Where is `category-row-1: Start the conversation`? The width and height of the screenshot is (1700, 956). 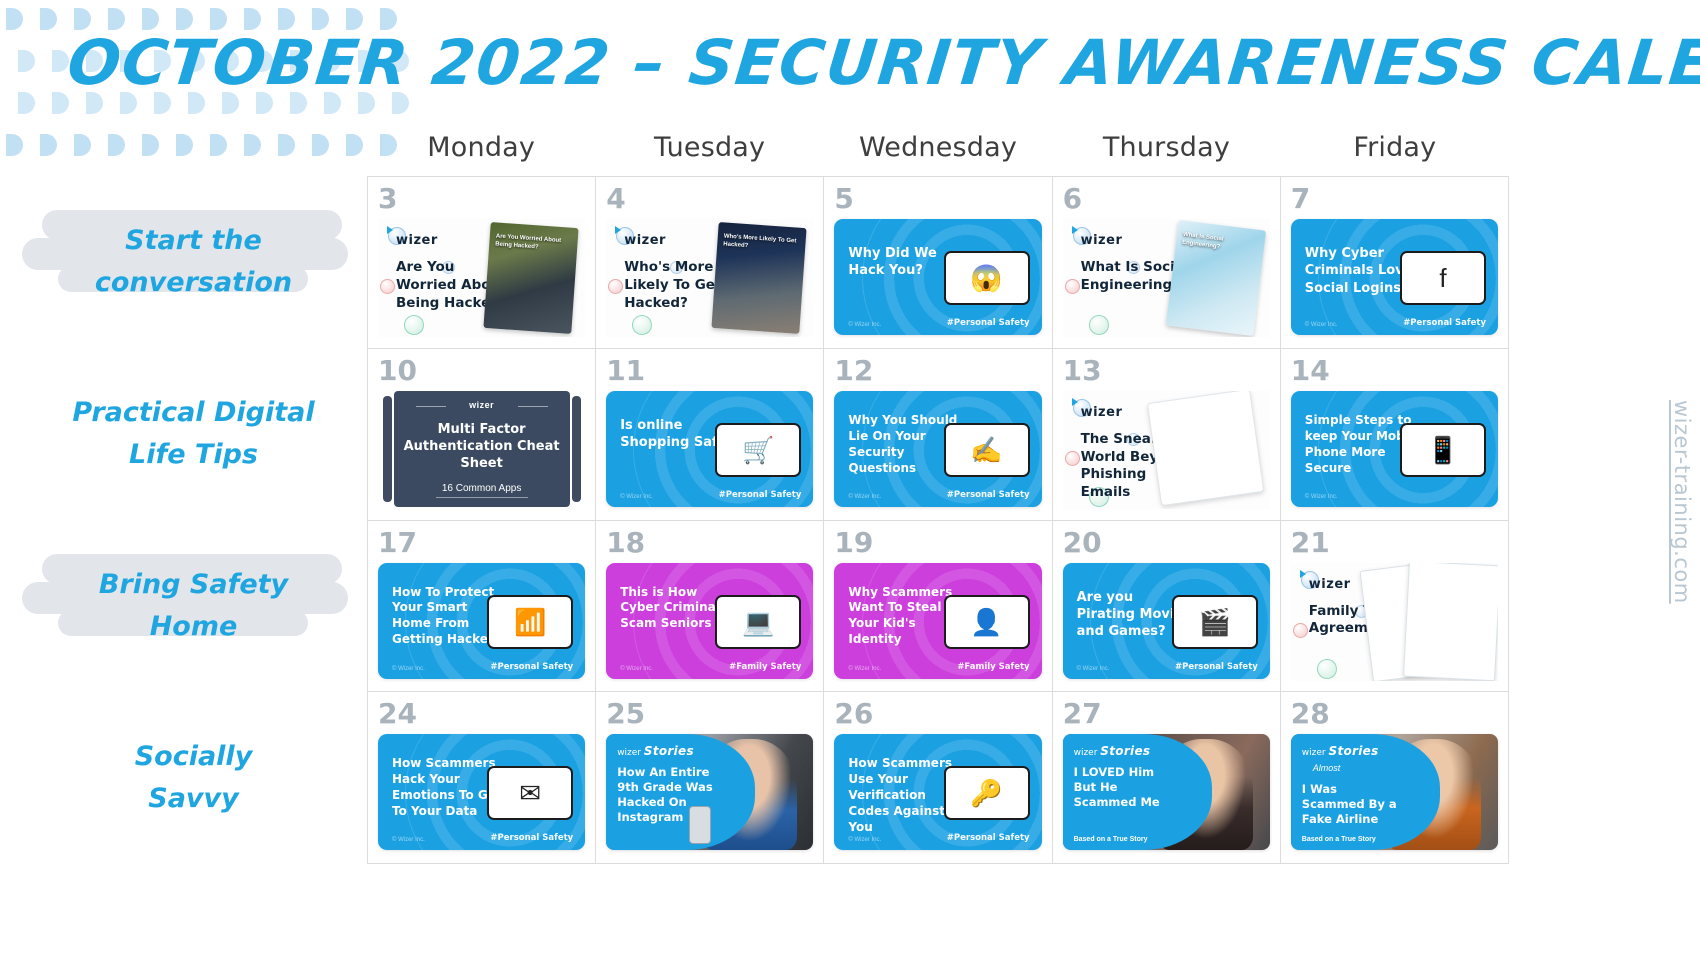
category-row-1: Start the conversation is located at coordinates (193, 262).